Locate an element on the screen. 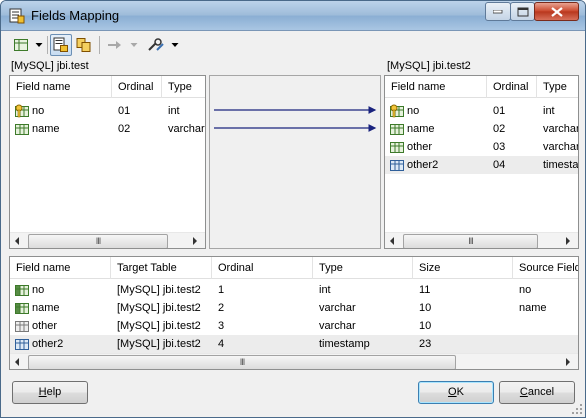  mapping-links-panel is located at coordinates (295, 162).